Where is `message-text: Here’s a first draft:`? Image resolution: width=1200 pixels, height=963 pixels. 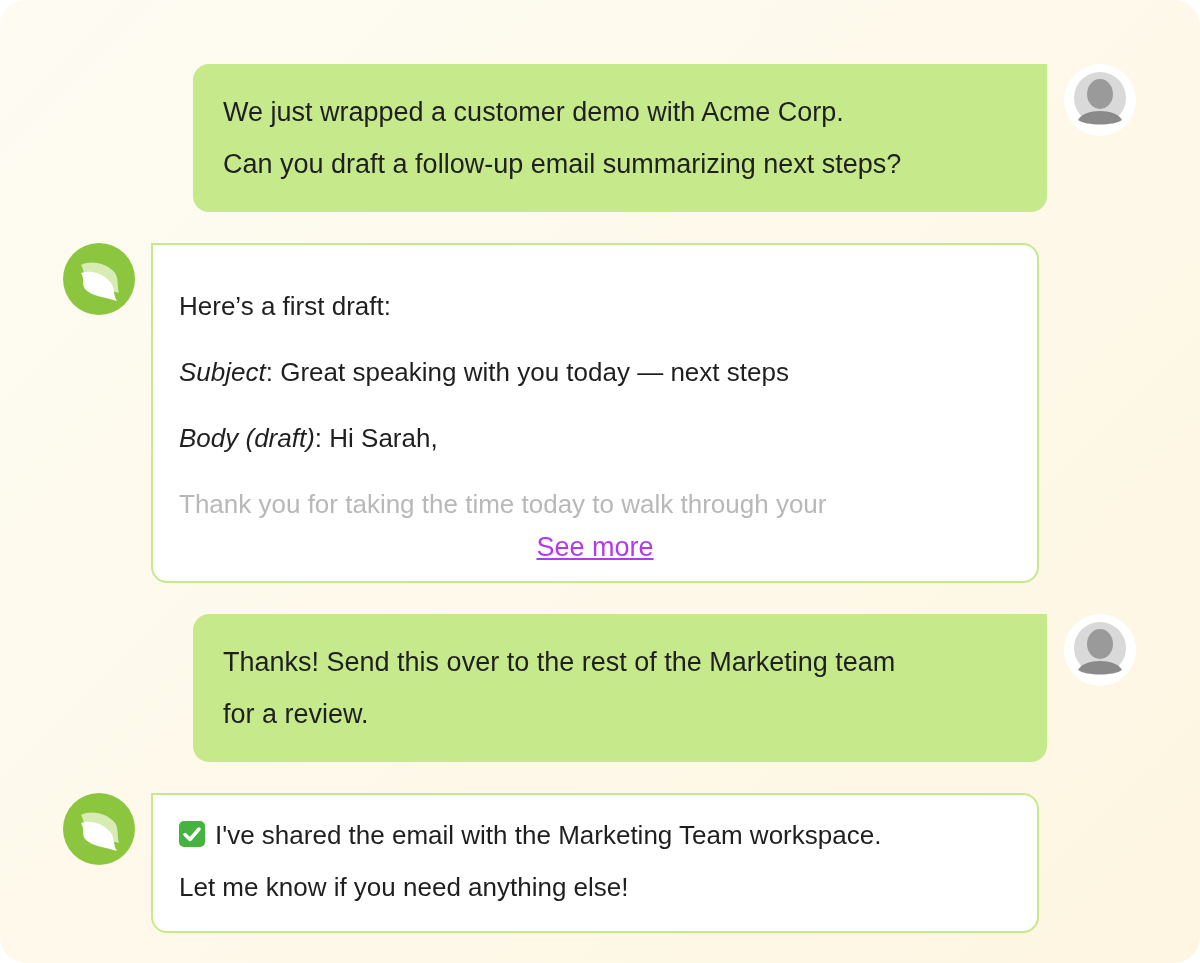 message-text: Here’s a first draft: is located at coordinates (285, 306).